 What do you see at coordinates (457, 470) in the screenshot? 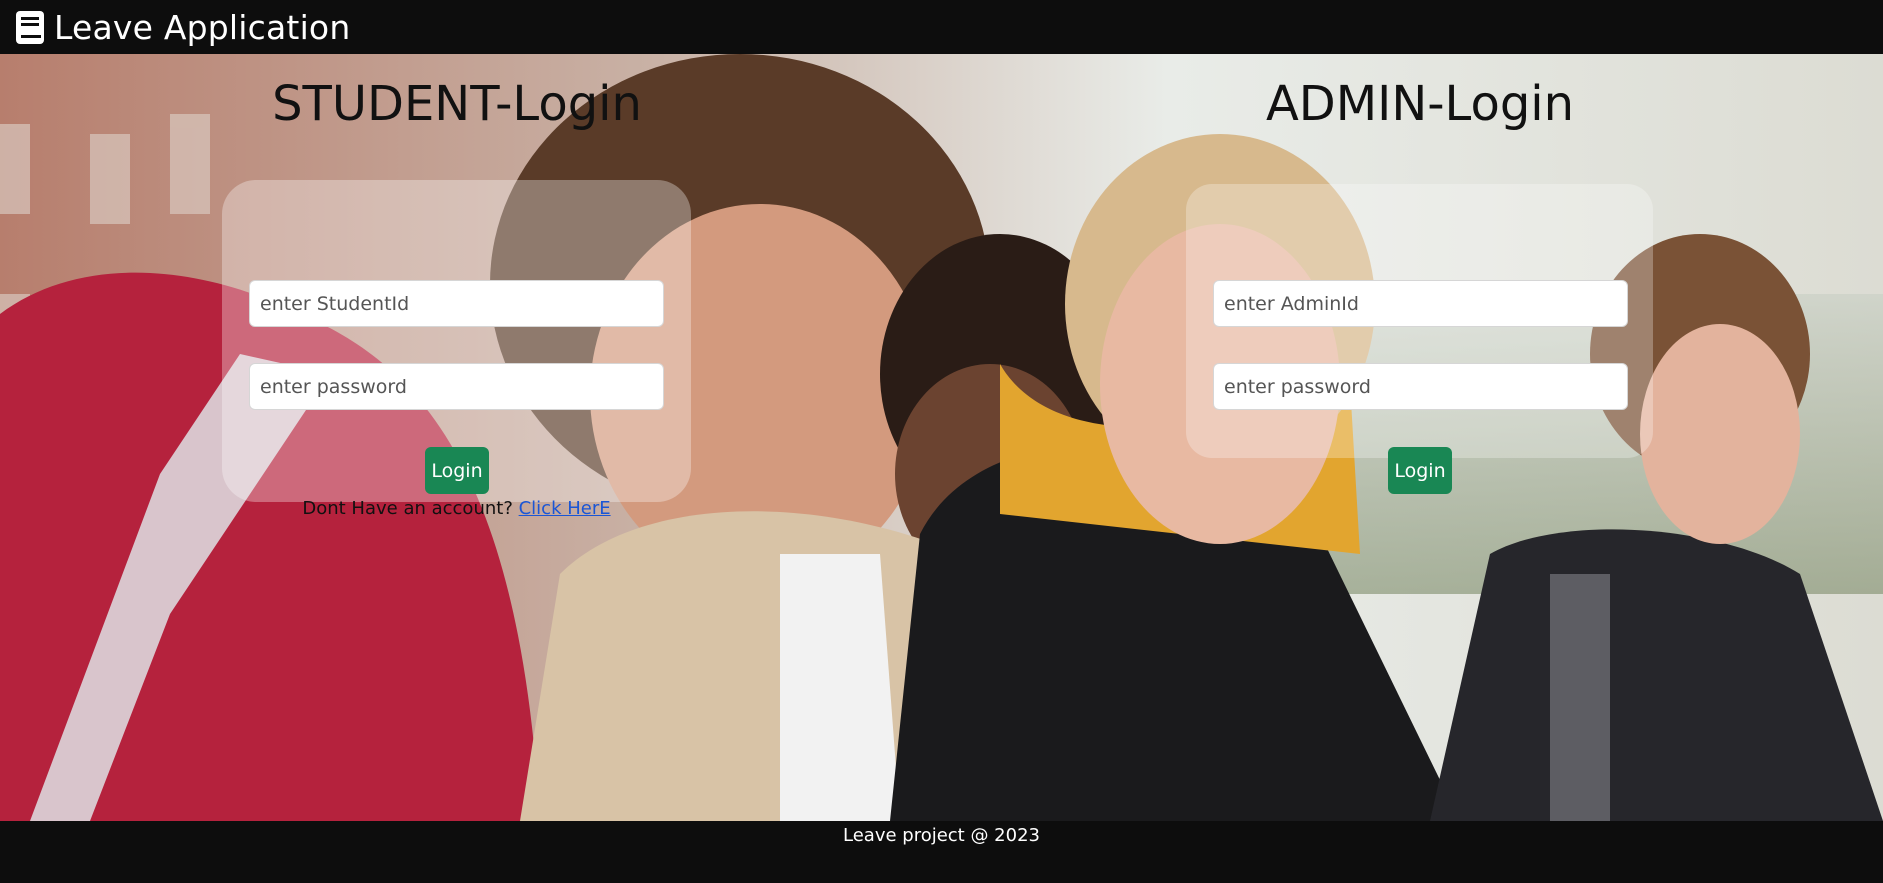
I see `student-login-button: Login` at bounding box center [457, 470].